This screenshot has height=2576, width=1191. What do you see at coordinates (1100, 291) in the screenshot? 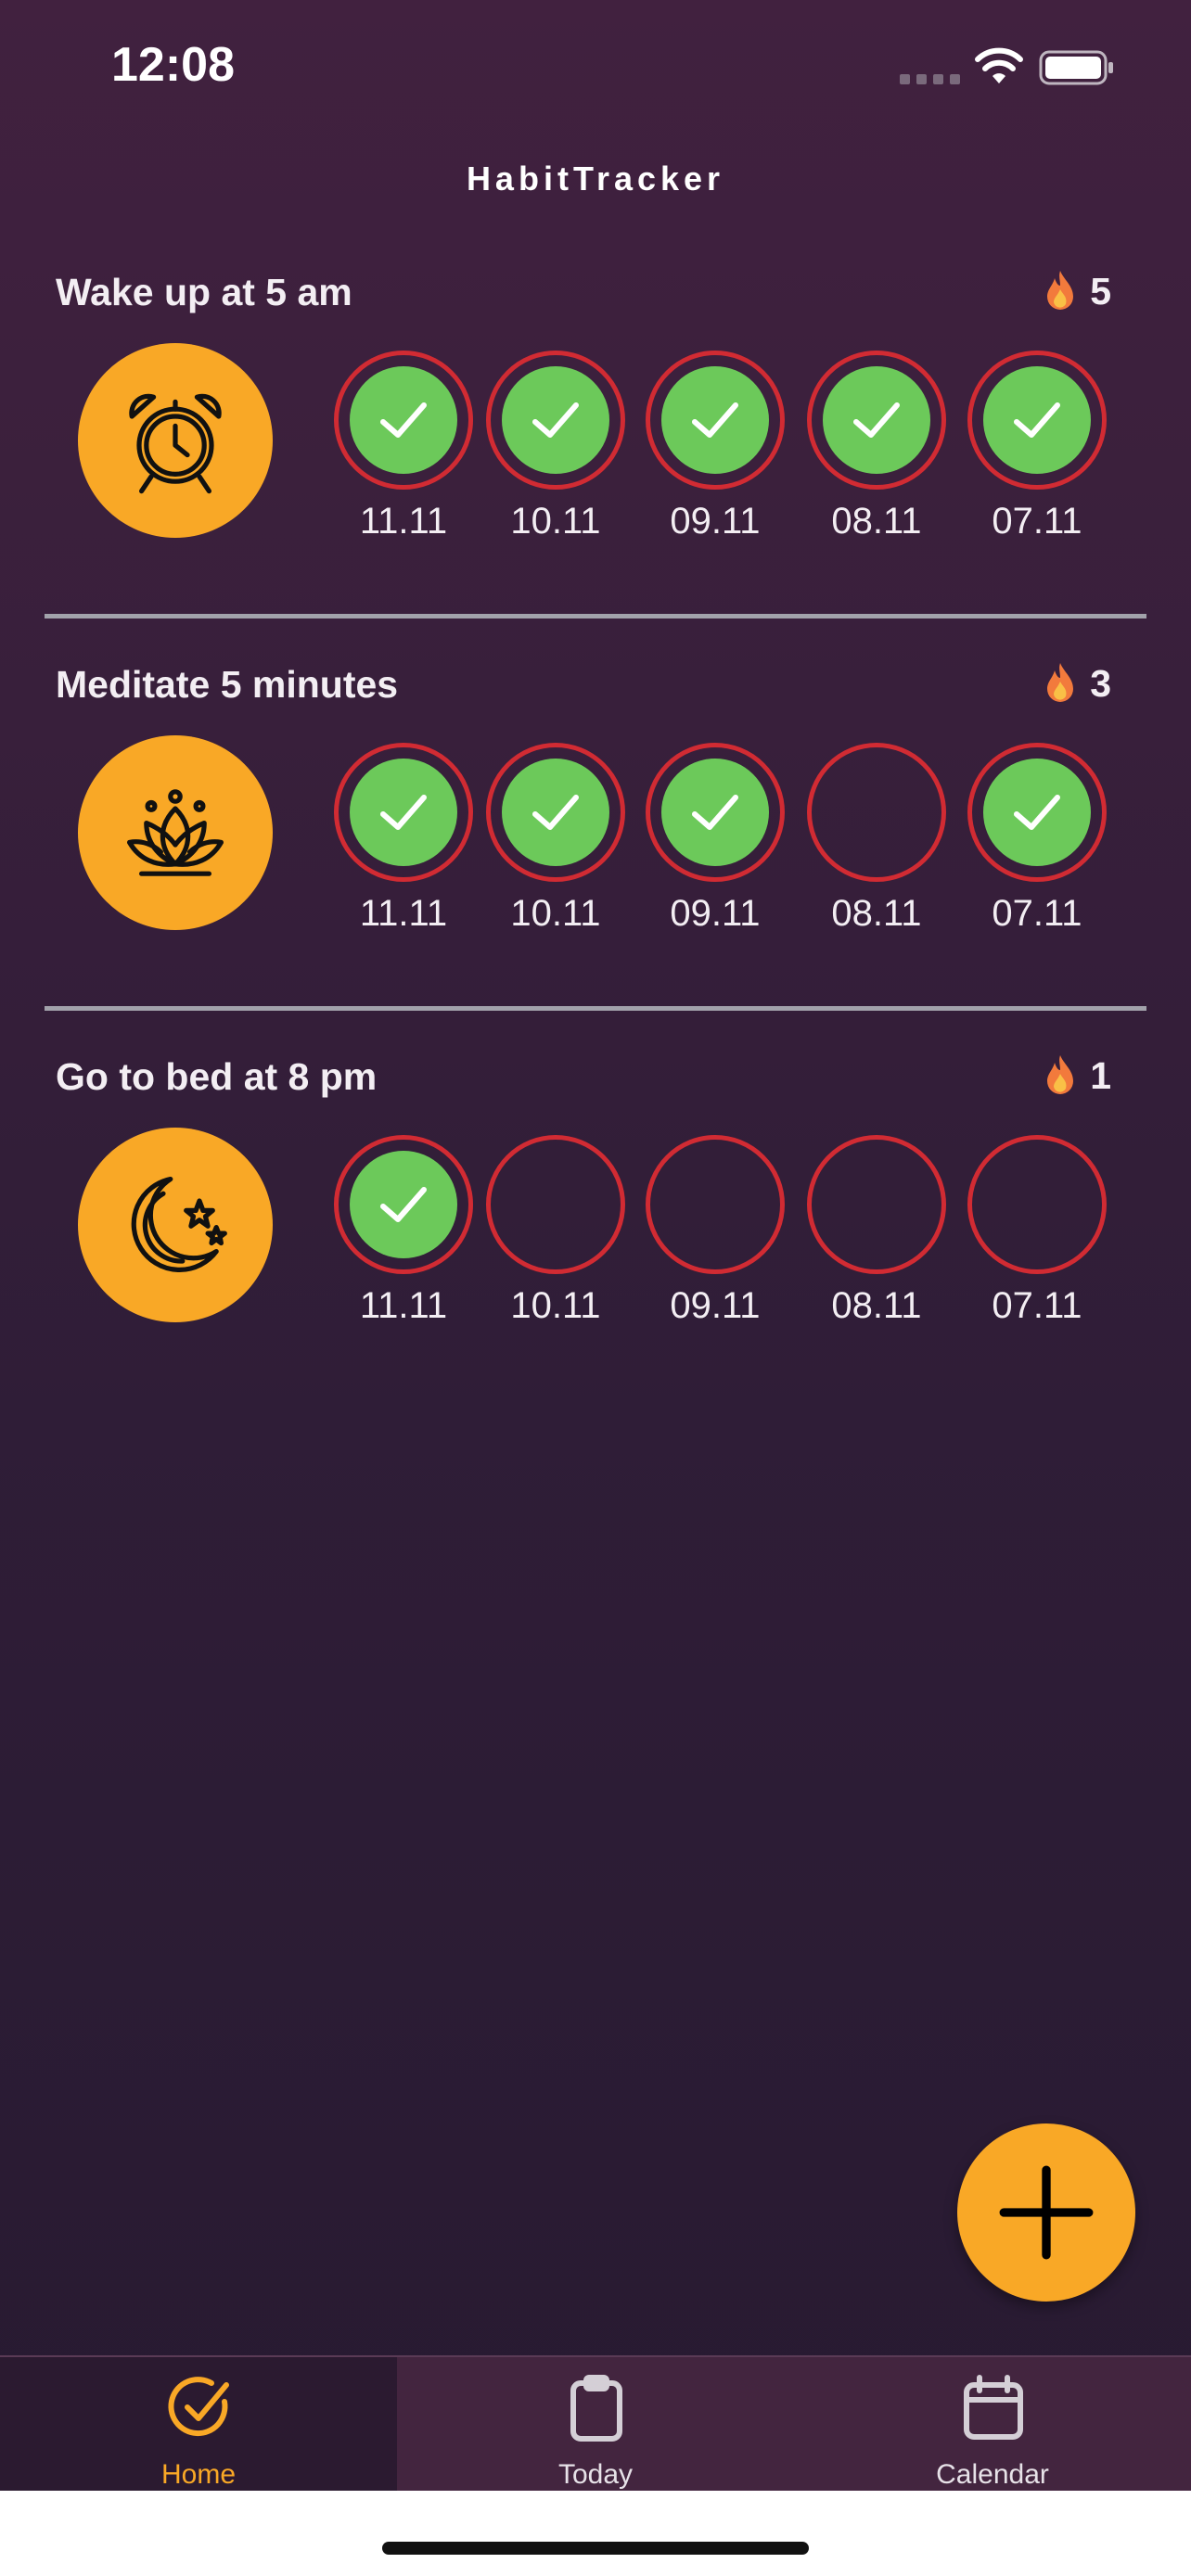
I see `streak-count: 5` at bounding box center [1100, 291].